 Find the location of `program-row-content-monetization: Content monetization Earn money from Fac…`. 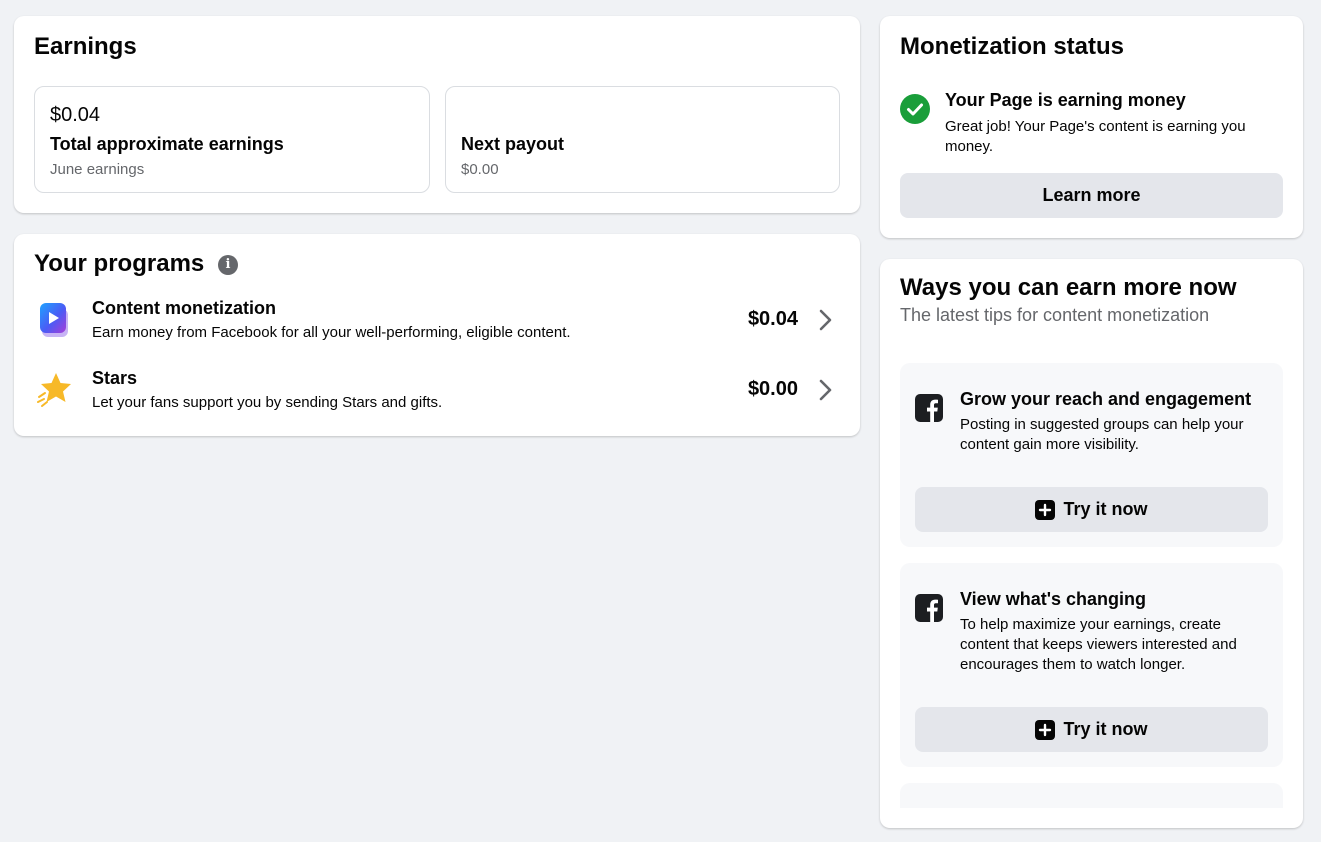

program-row-content-monetization: Content monetization Earn money from Fac… is located at coordinates (437, 328).